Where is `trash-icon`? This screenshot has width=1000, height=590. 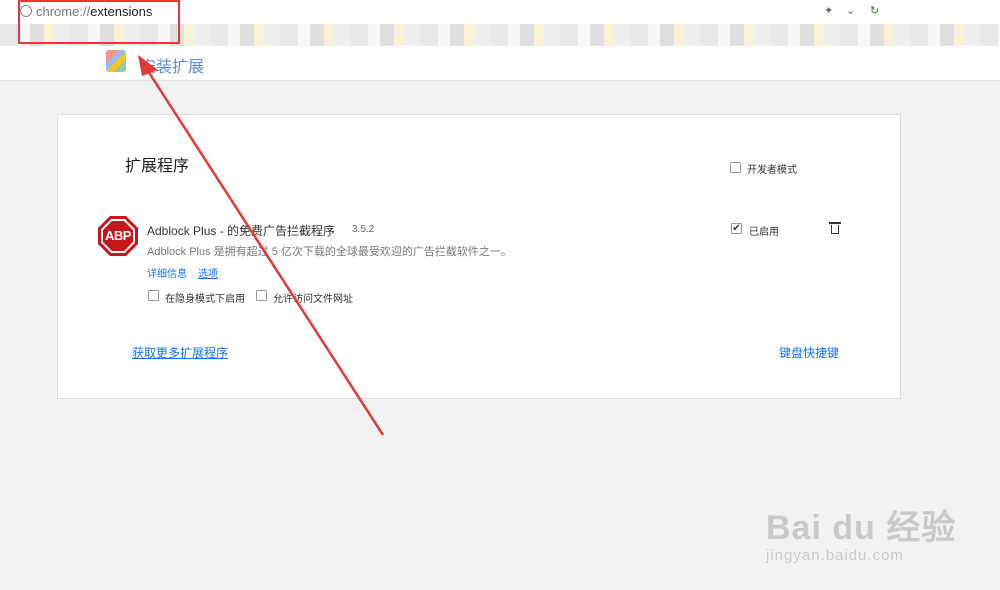 trash-icon is located at coordinates (835, 228).